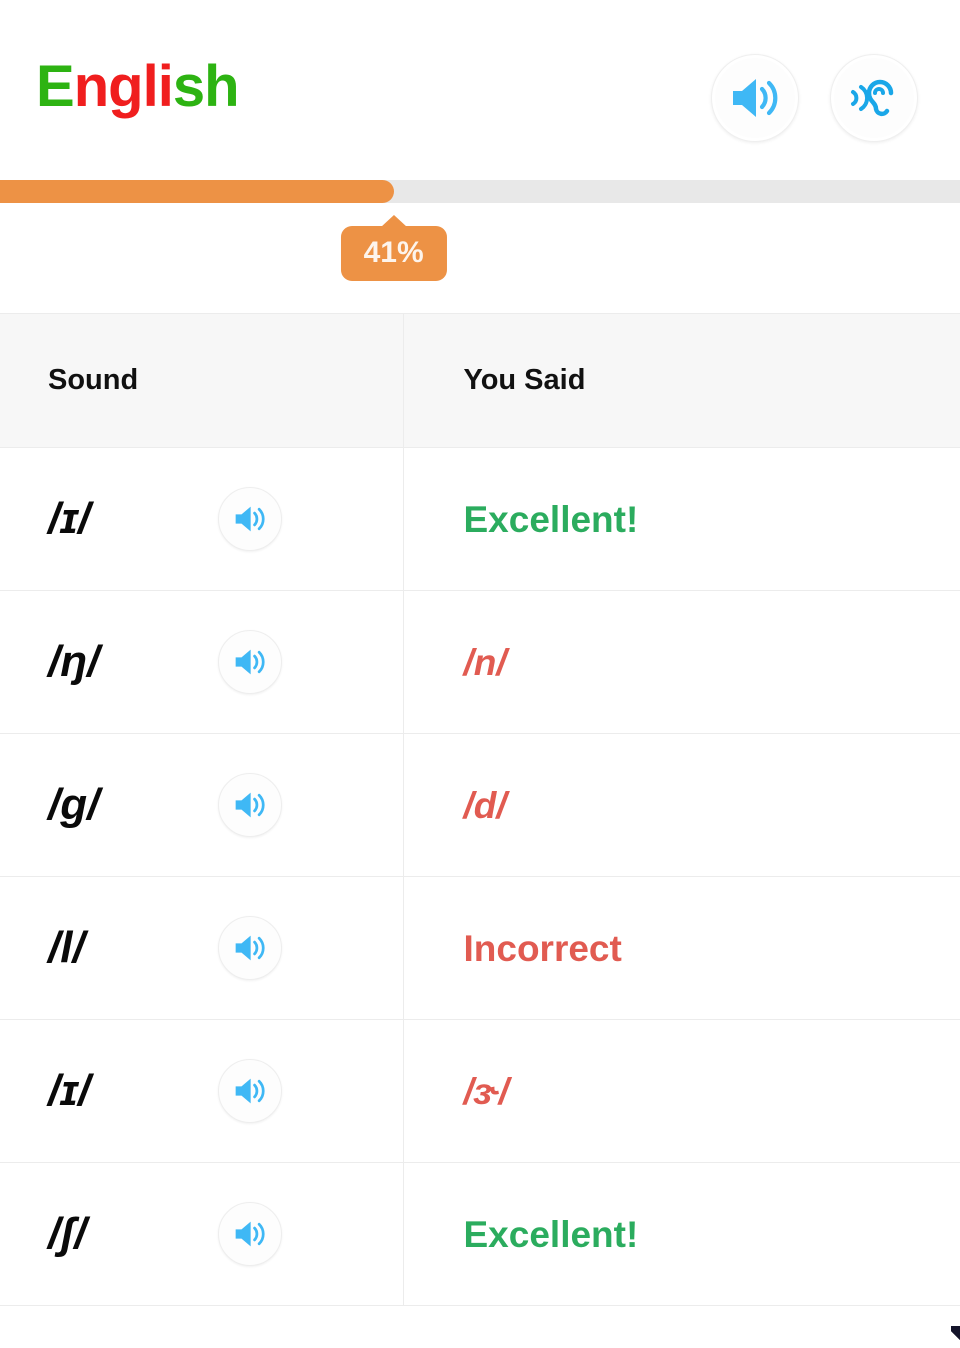 The image size is (960, 1348). What do you see at coordinates (197, 191) in the screenshot?
I see `progress-fill` at bounding box center [197, 191].